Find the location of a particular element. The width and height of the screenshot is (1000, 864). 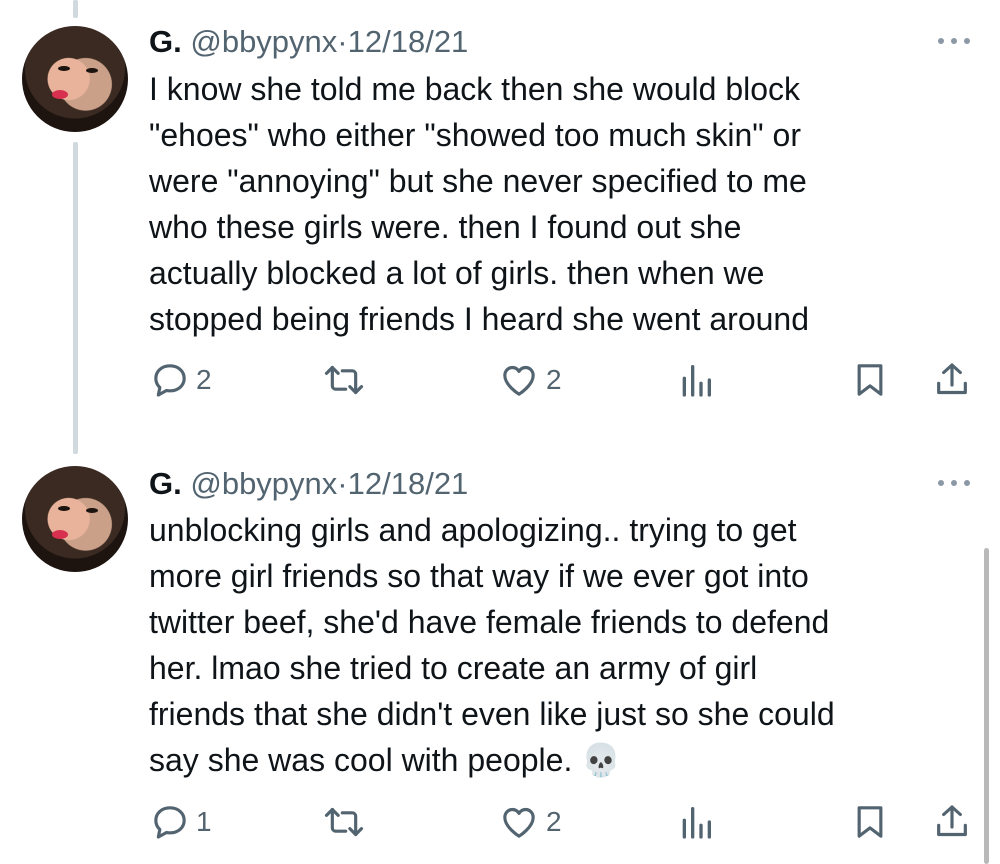

reply-count: 1 is located at coordinates (204, 821).